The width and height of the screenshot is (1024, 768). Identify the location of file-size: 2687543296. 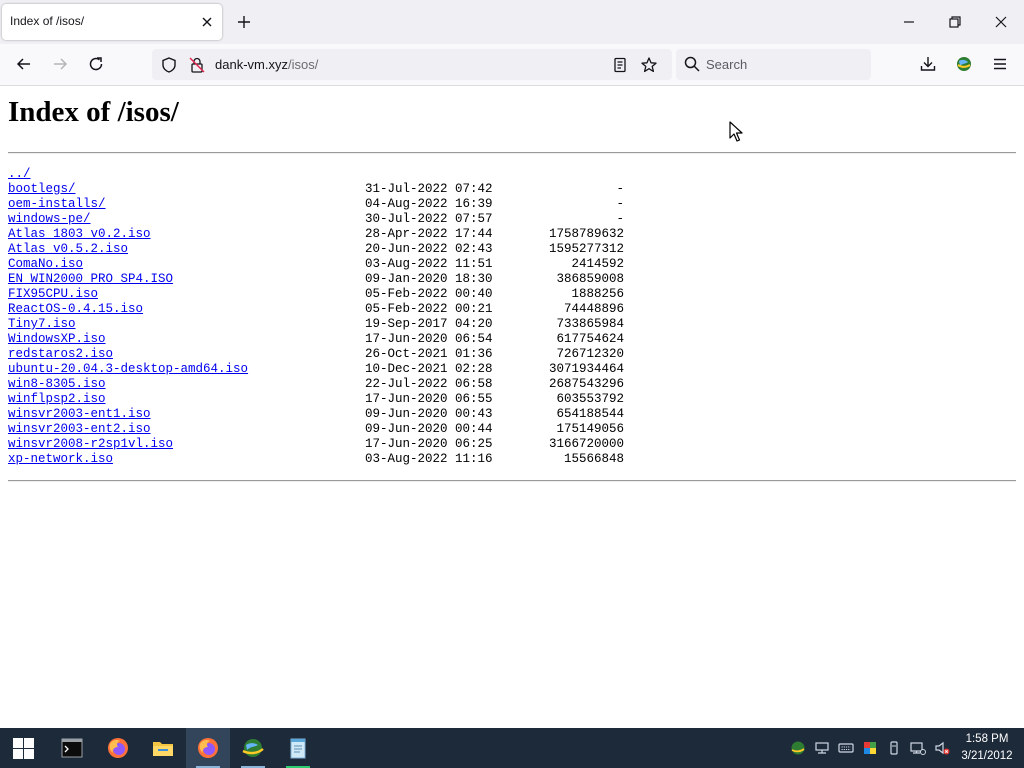
(586, 384).